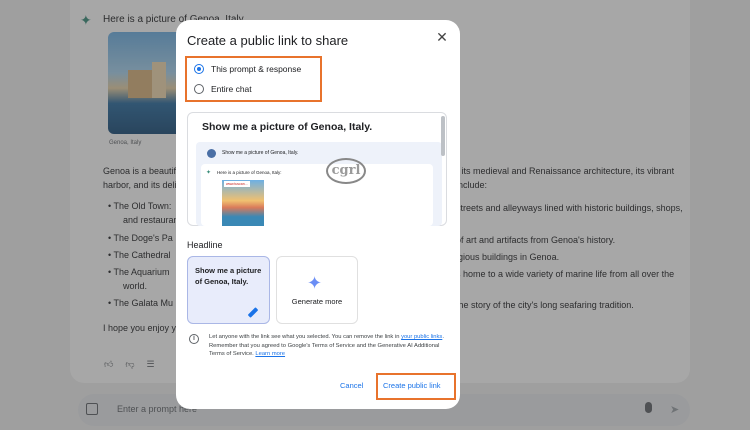  What do you see at coordinates (231, 89) in the screenshot?
I see `radio-label: Entire chat` at bounding box center [231, 89].